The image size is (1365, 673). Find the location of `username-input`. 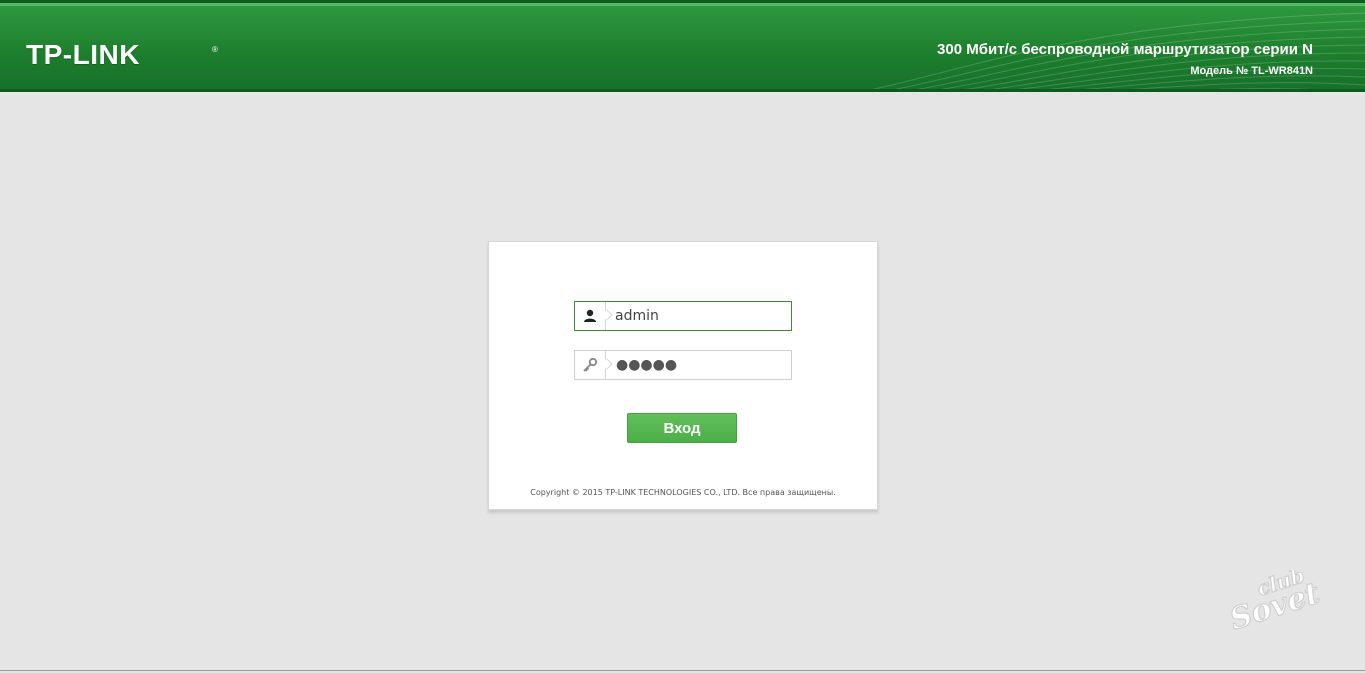

username-input is located at coordinates (700, 316).